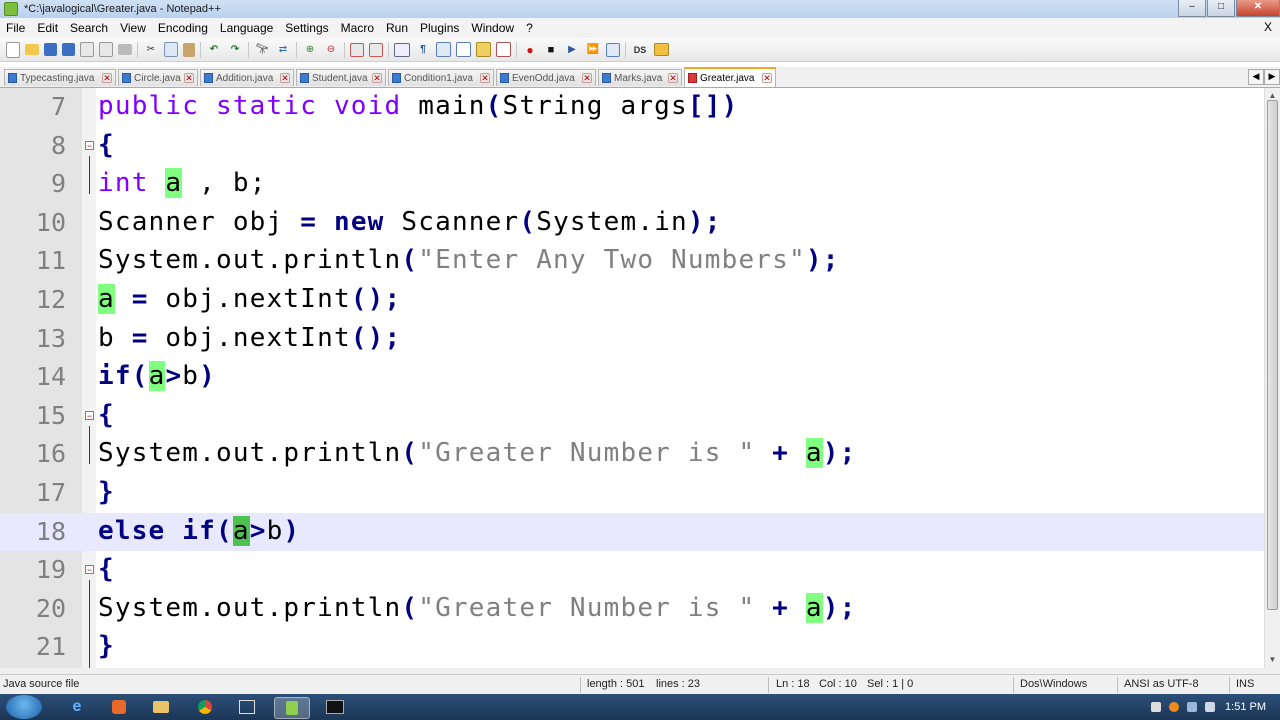  I want to click on command-prompt-icon, so click(335, 707).